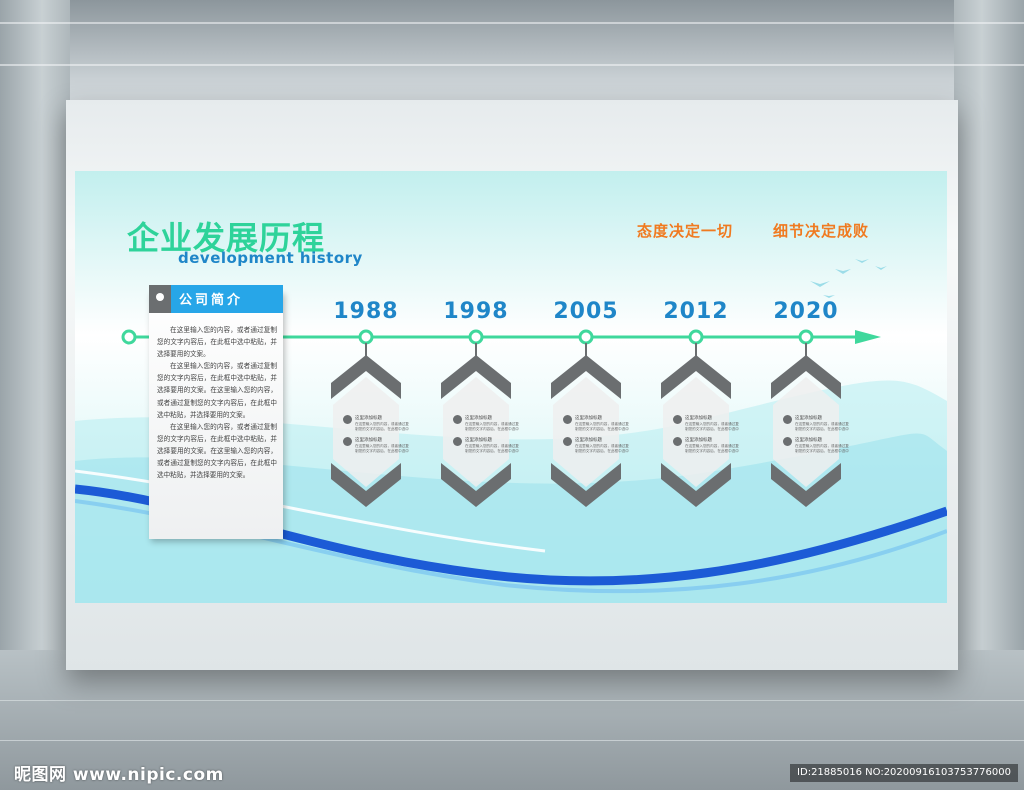 Image resolution: width=1024 pixels, height=790 pixels. Describe the element at coordinates (806, 311) in the screenshot. I see `milestone-year: 2020` at that location.